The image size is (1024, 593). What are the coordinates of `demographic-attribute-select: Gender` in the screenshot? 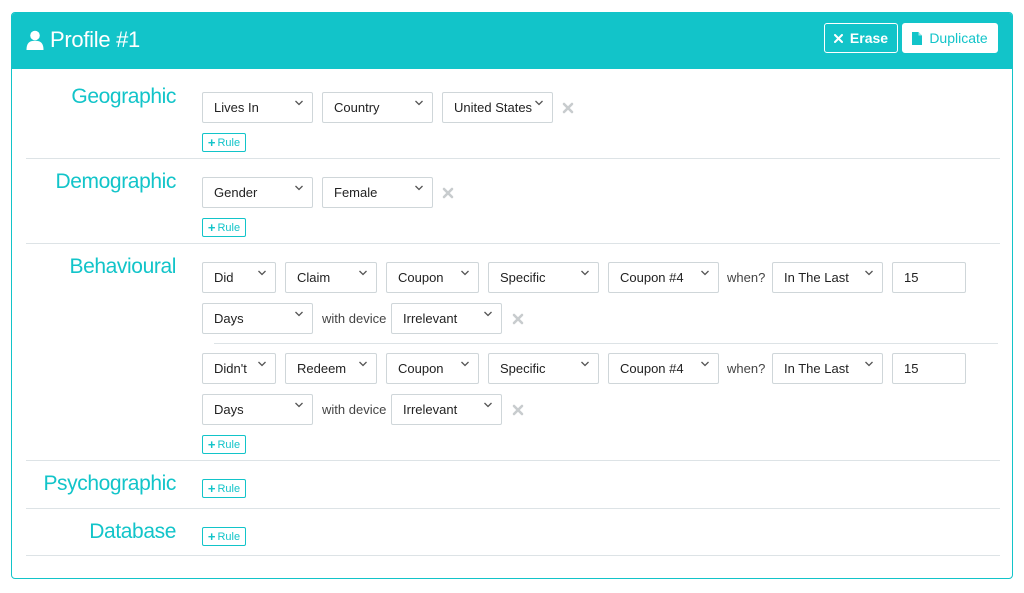 It's located at (257, 192).